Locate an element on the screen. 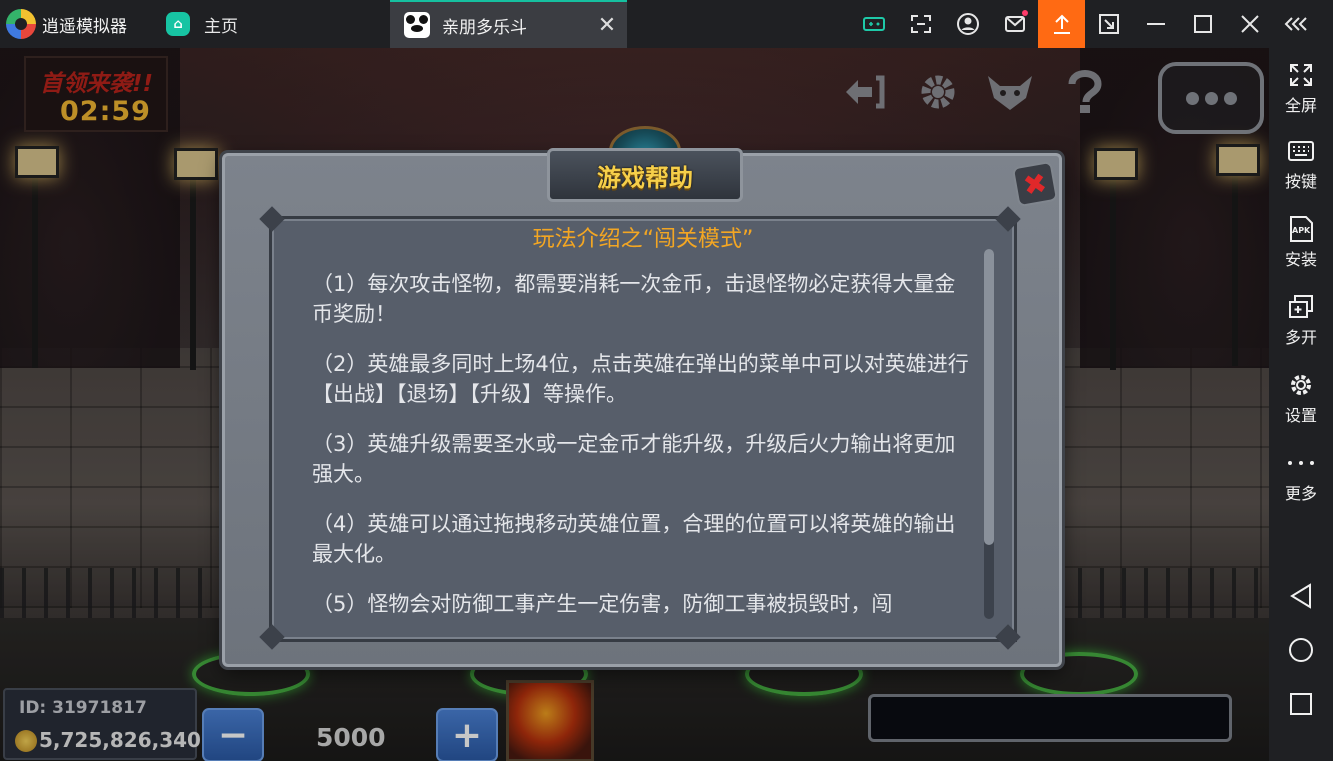  help-scroll-thumb is located at coordinates (989, 397).